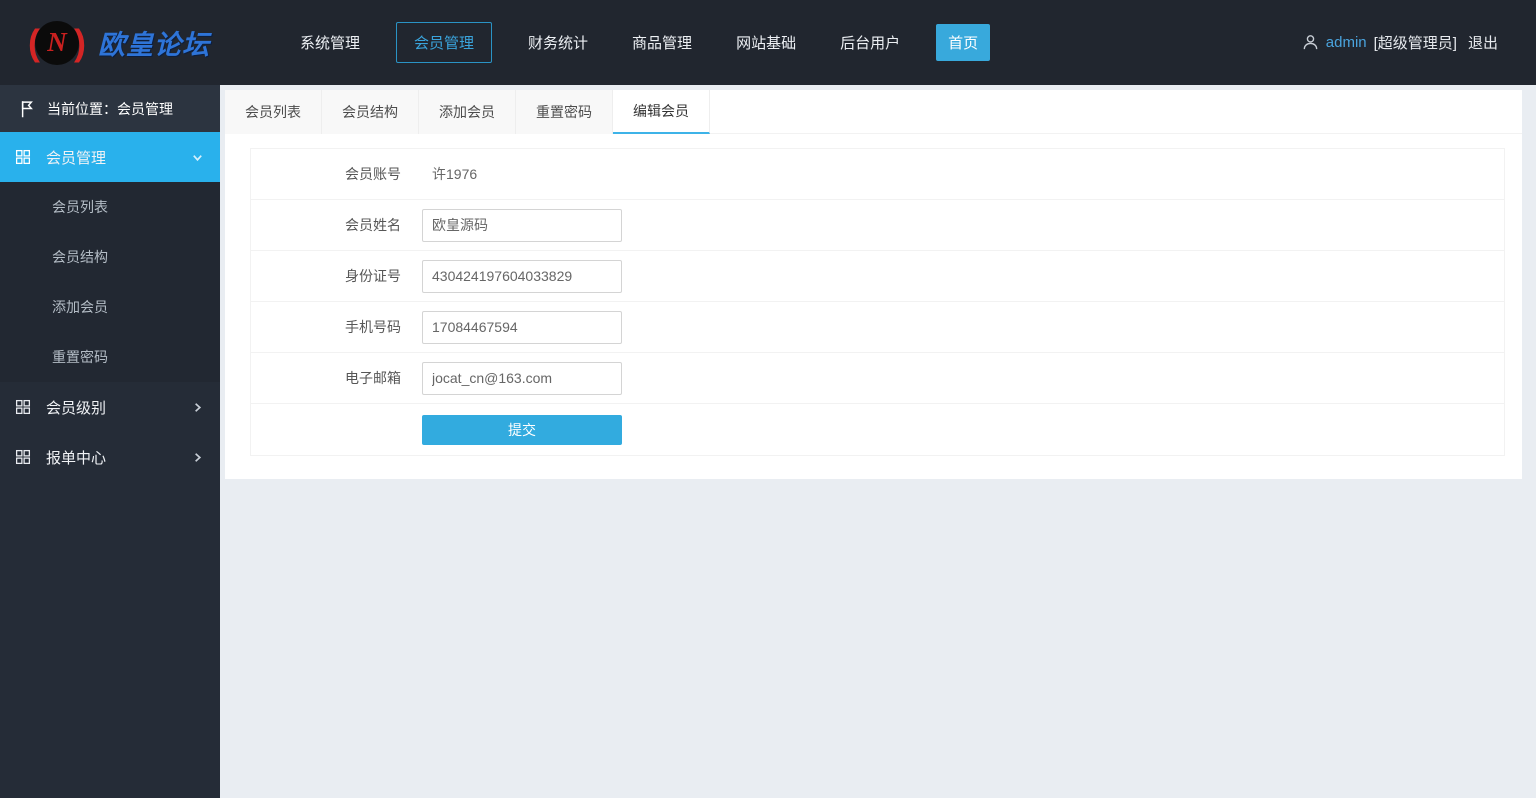 The height and width of the screenshot is (798, 1536). What do you see at coordinates (373, 276) in the screenshot?
I see `field-label: 身份证号` at bounding box center [373, 276].